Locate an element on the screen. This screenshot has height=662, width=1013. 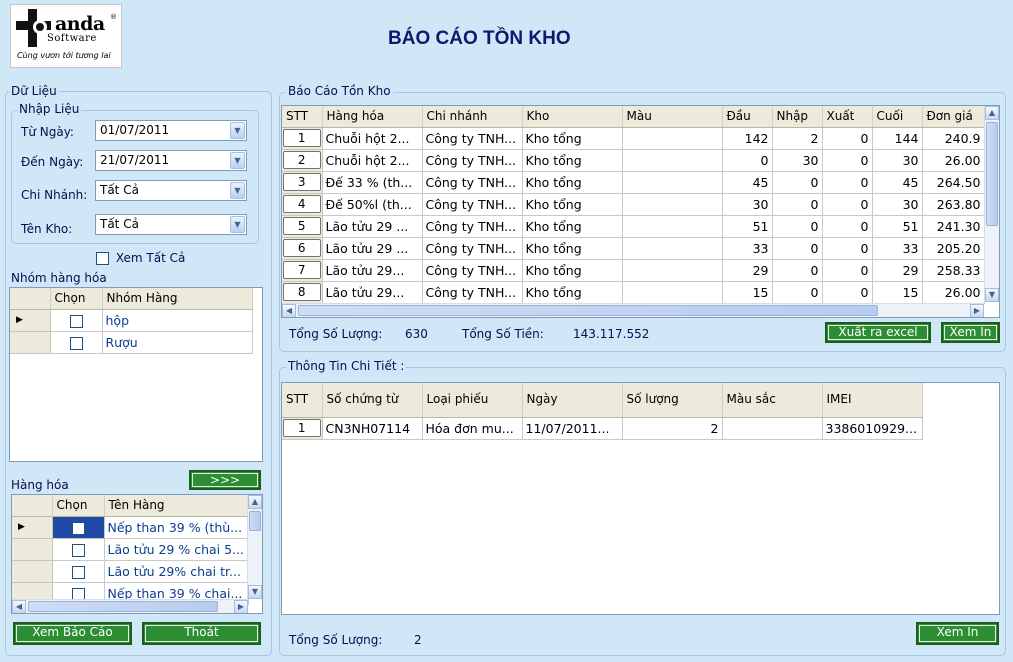
column-header: Số lượng is located at coordinates (672, 400).